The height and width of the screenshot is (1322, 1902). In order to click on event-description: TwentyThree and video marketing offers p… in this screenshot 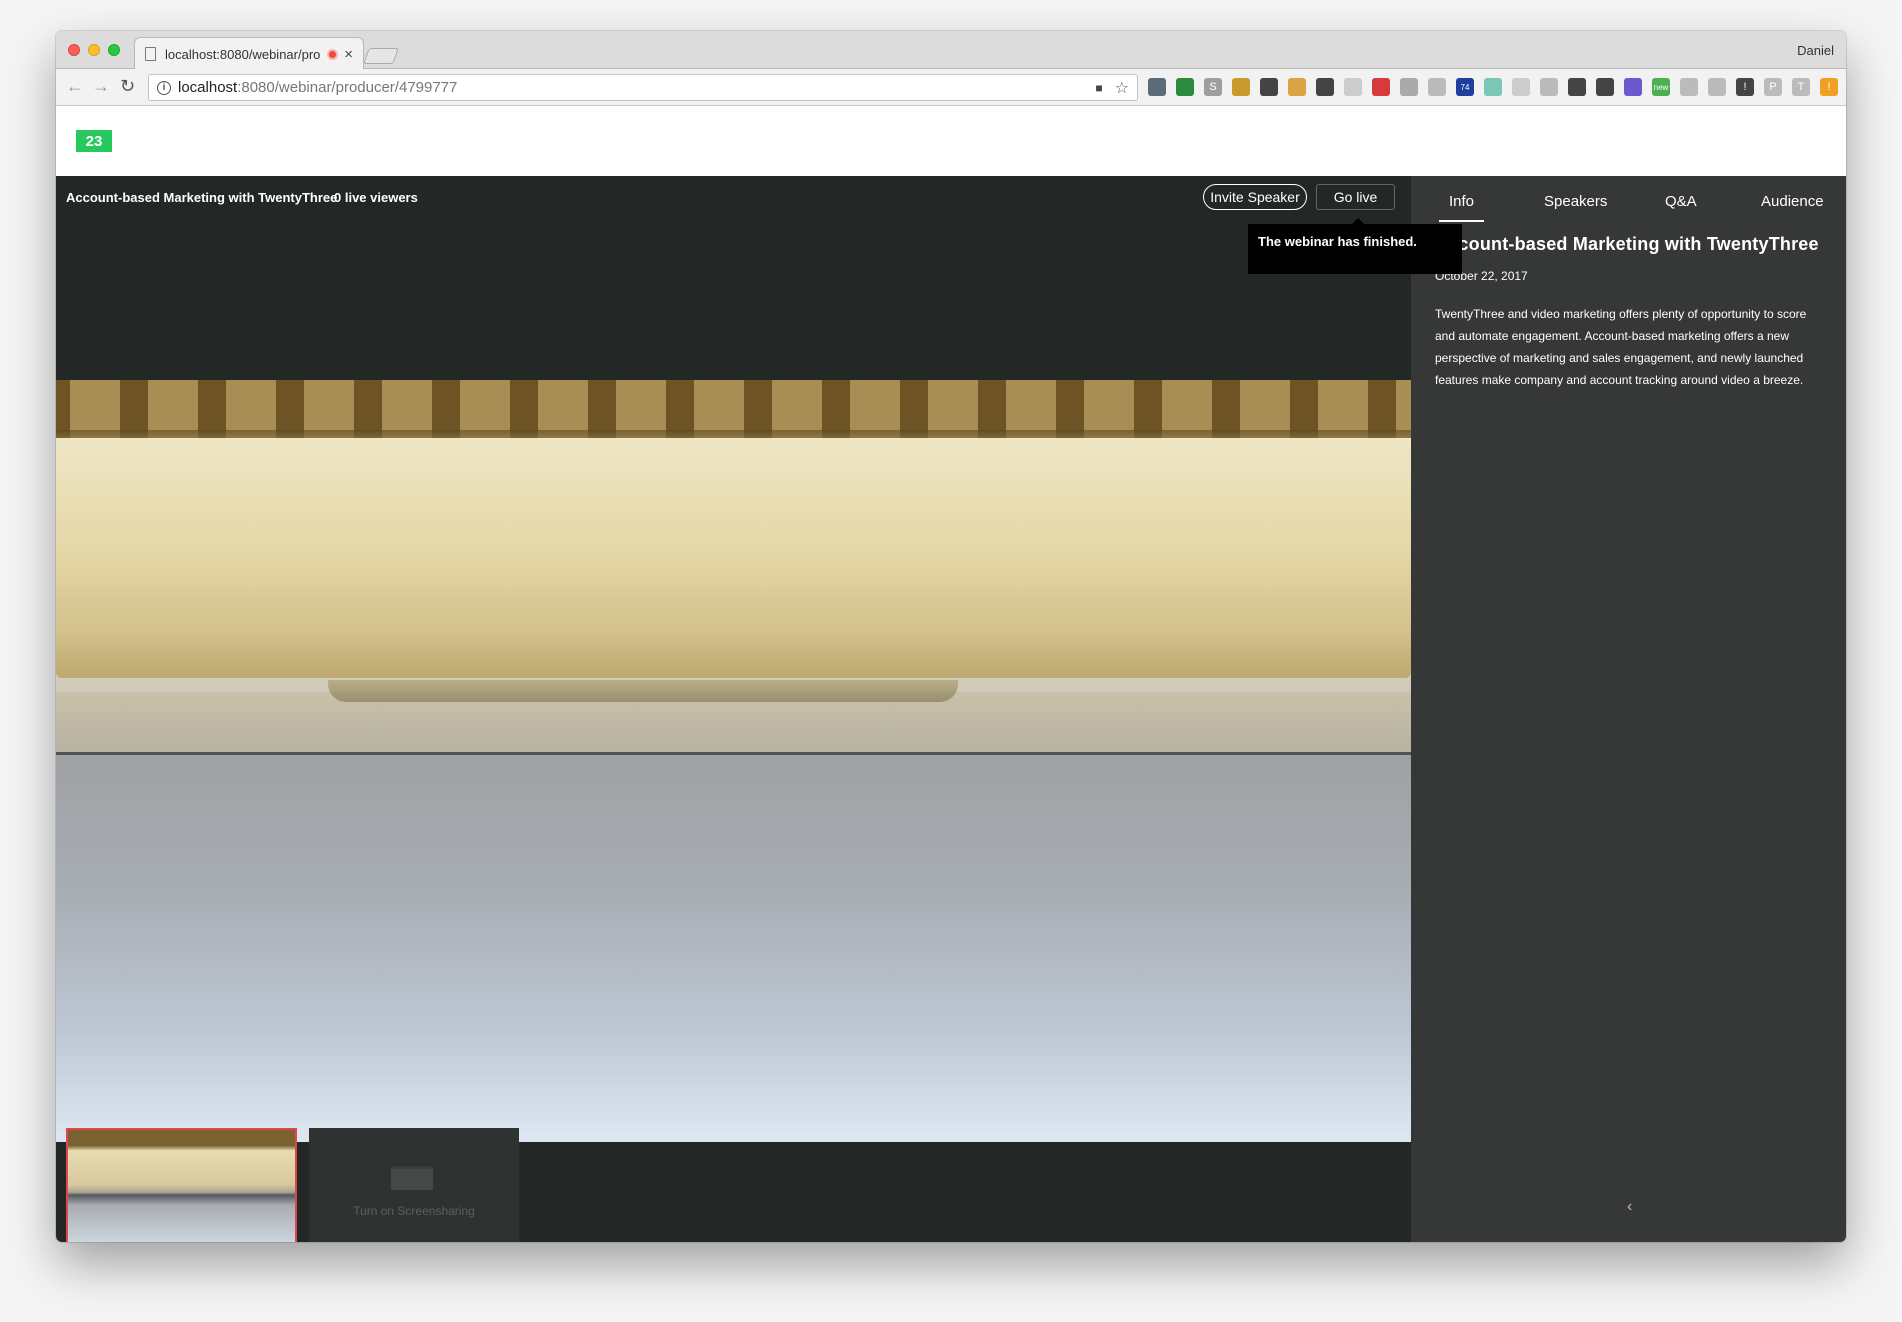, I will do `click(1621, 347)`.